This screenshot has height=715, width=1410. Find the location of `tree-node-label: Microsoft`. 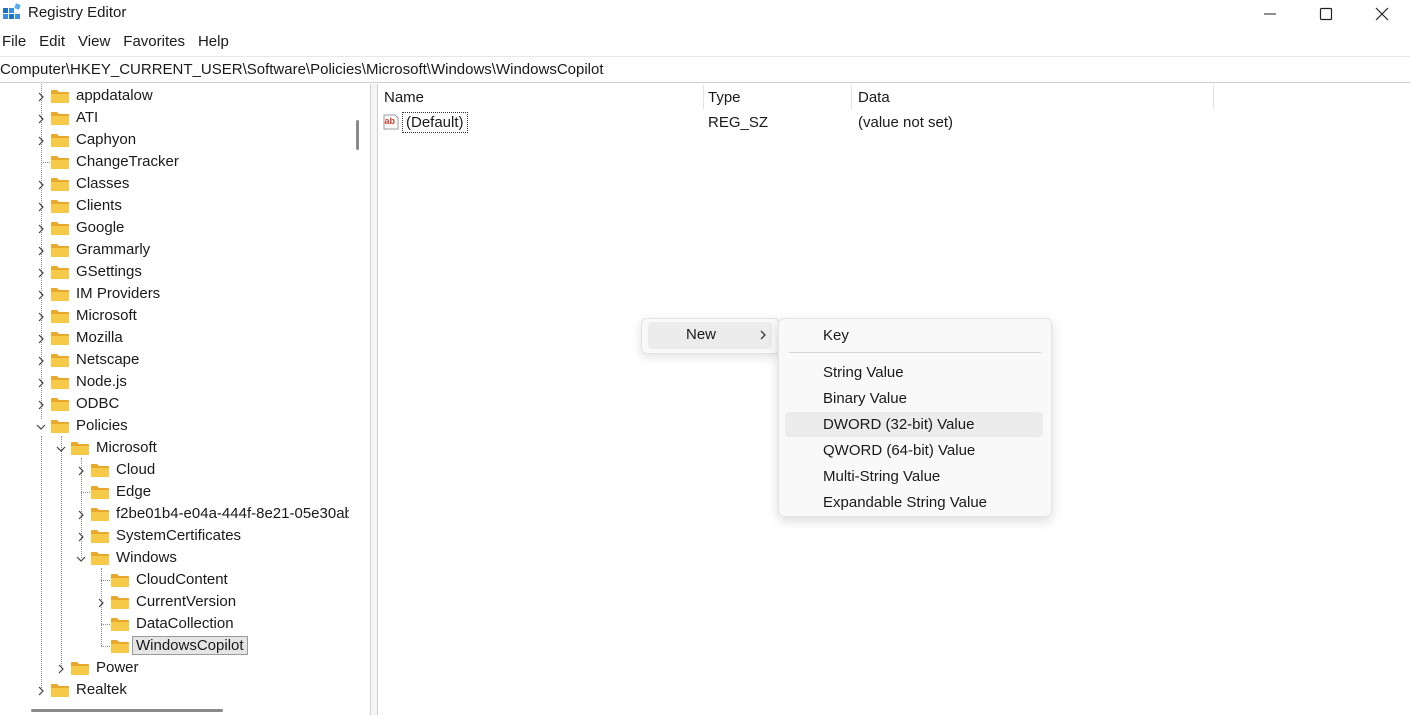

tree-node-label: Microsoft is located at coordinates (126, 447).